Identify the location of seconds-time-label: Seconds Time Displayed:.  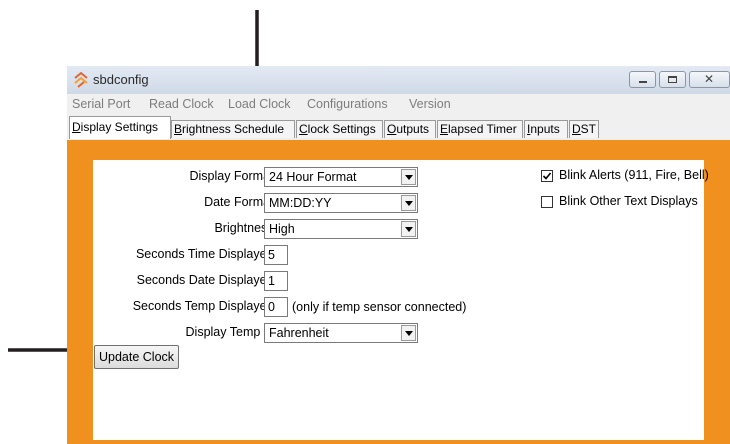
(206, 254).